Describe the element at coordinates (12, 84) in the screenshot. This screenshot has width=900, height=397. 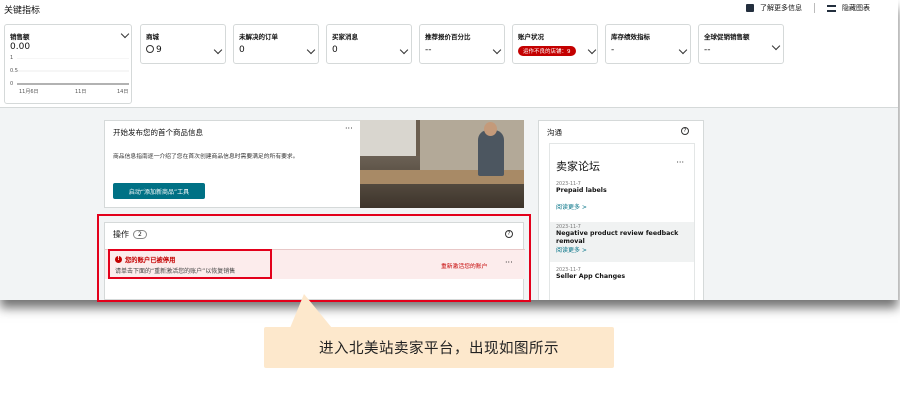
I see `y-tick: 0` at that location.